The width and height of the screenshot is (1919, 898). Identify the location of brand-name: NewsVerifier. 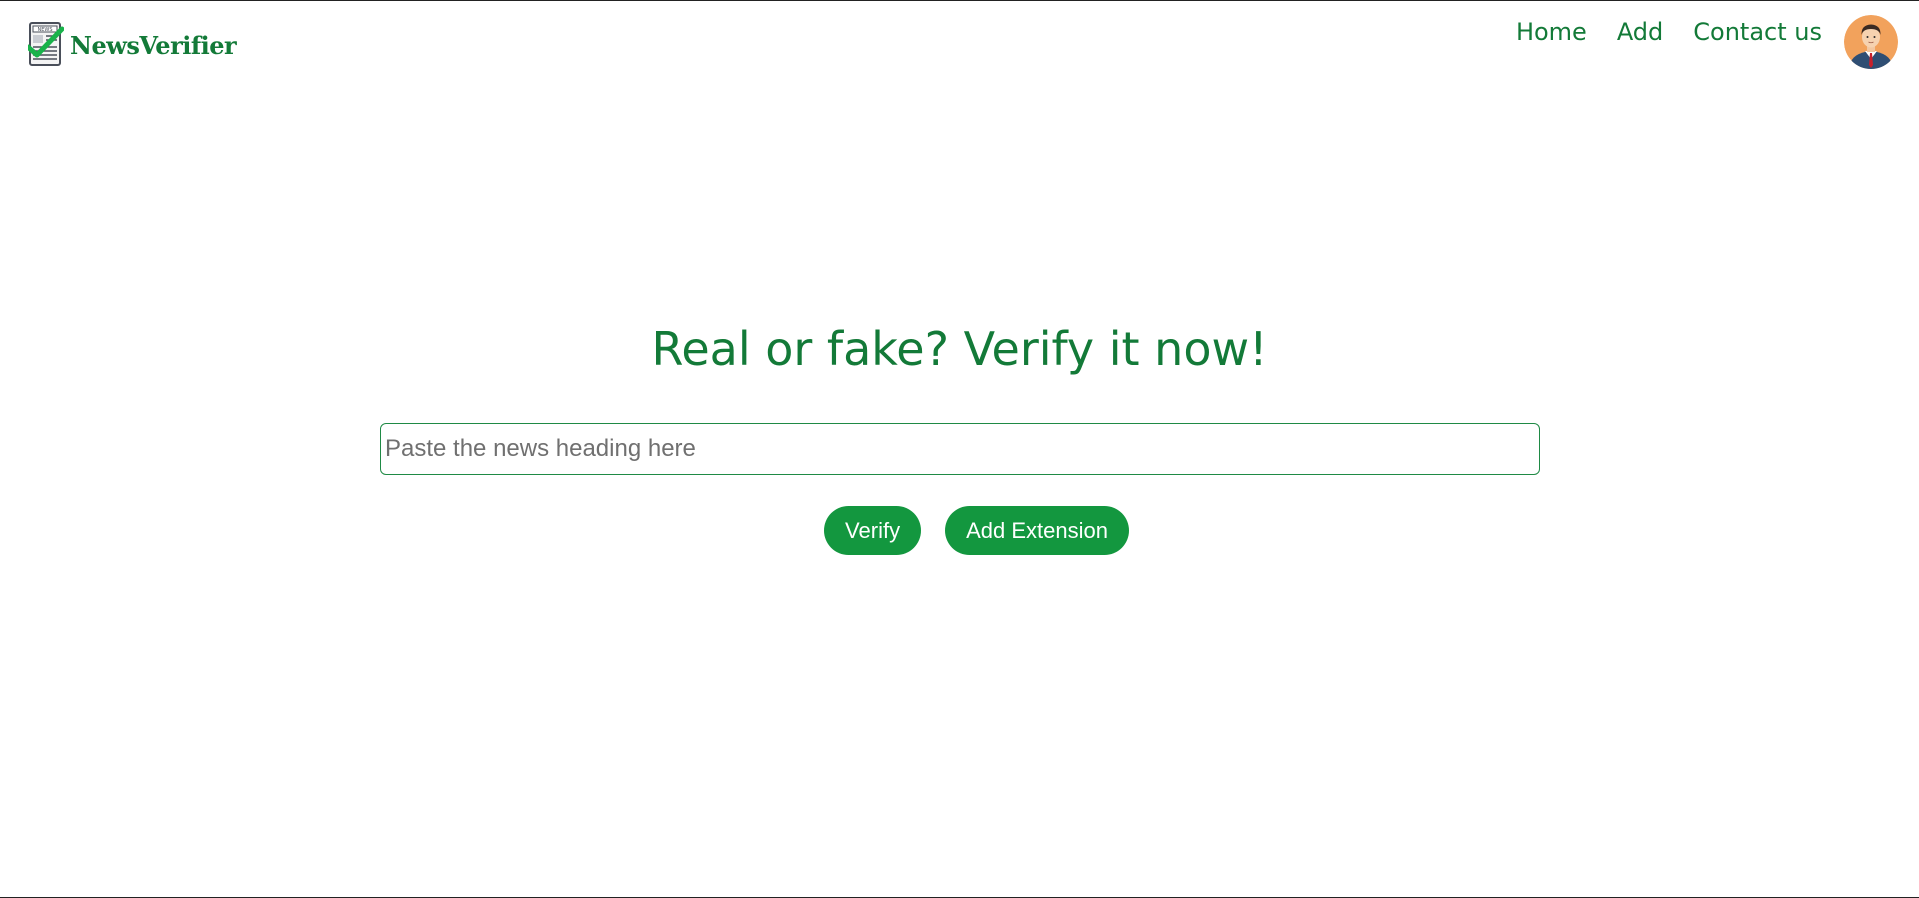
(153, 45).